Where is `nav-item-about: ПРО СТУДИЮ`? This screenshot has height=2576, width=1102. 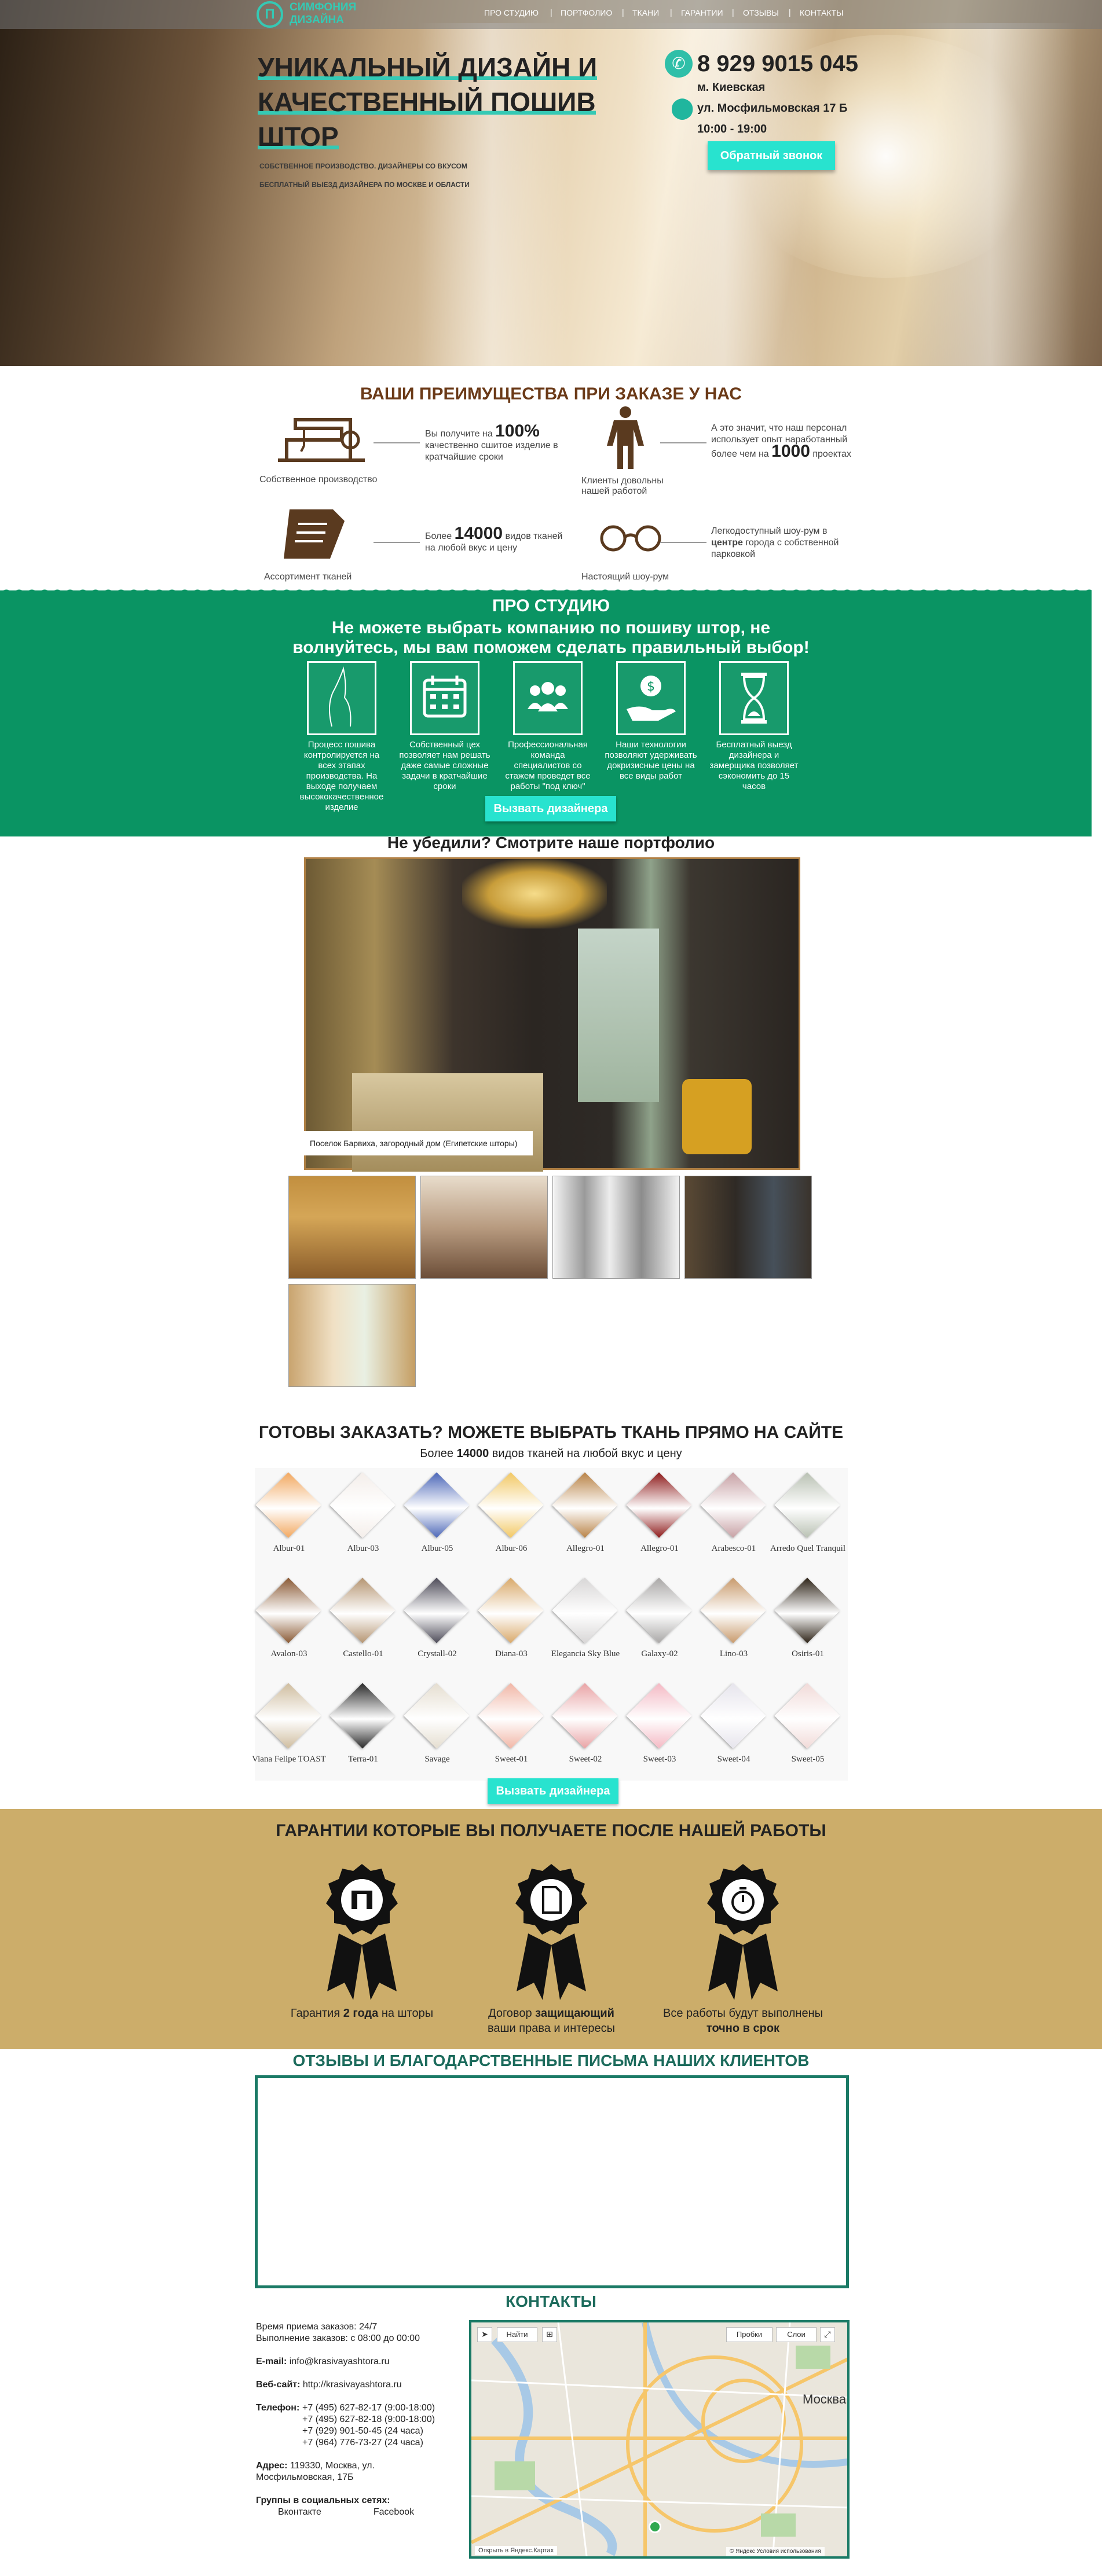
nav-item-about: ПРО СТУДИЮ is located at coordinates (511, 12).